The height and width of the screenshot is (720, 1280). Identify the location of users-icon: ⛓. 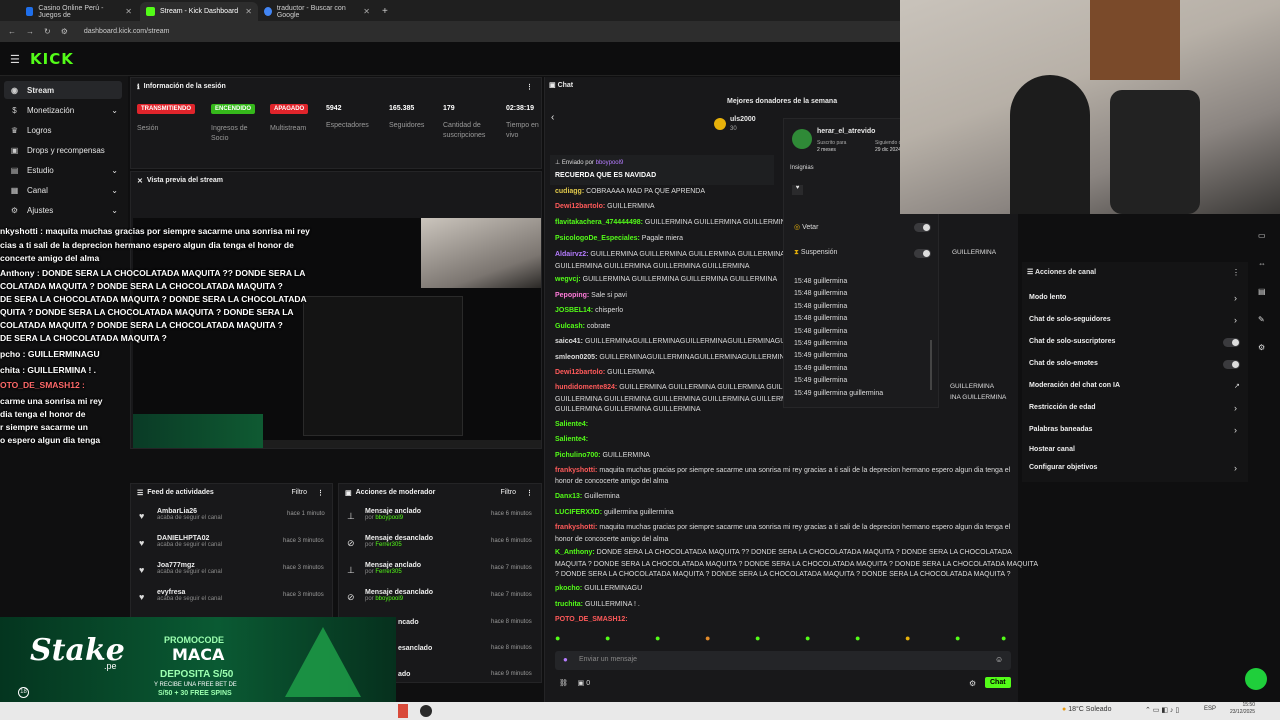
(563, 683).